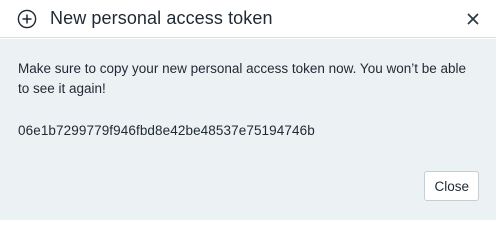 This screenshot has width=496, height=240. I want to click on close-icon, so click(473, 19).